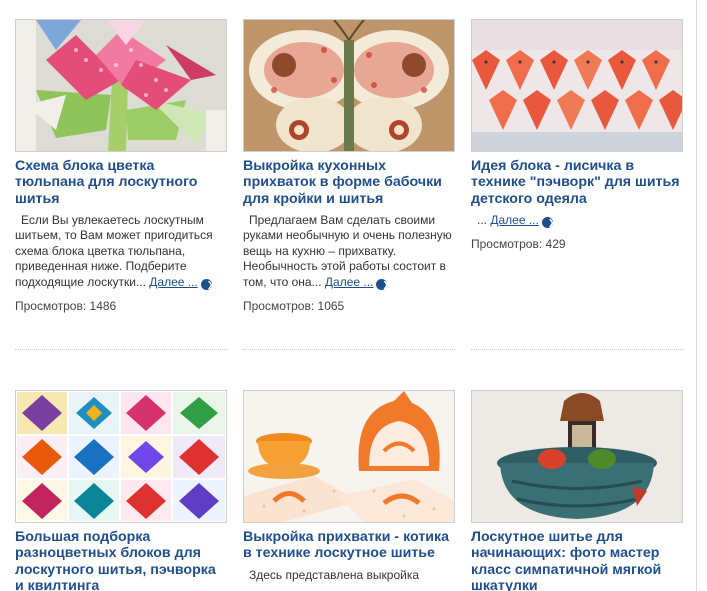  I want to click on article-thumbnail-quilt-blocks, so click(121, 456).